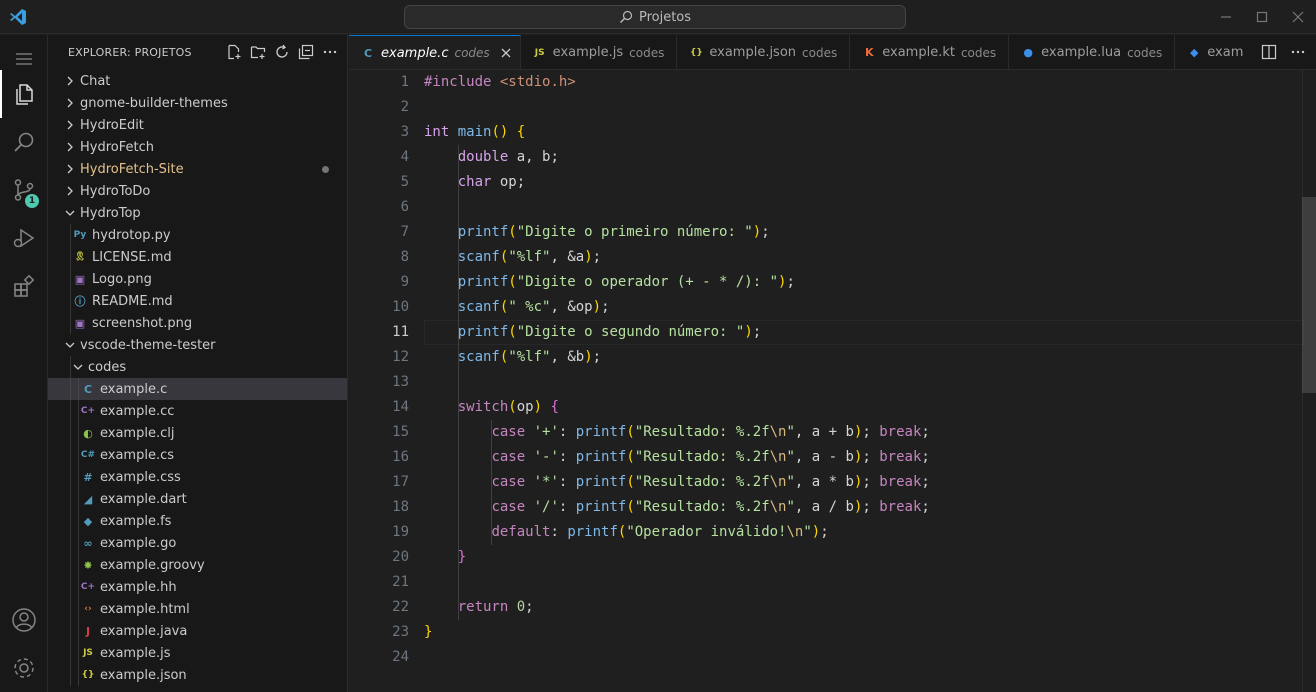 The image size is (1316, 692). I want to click on code-line: scanf(" %c", &op);, so click(677, 307).